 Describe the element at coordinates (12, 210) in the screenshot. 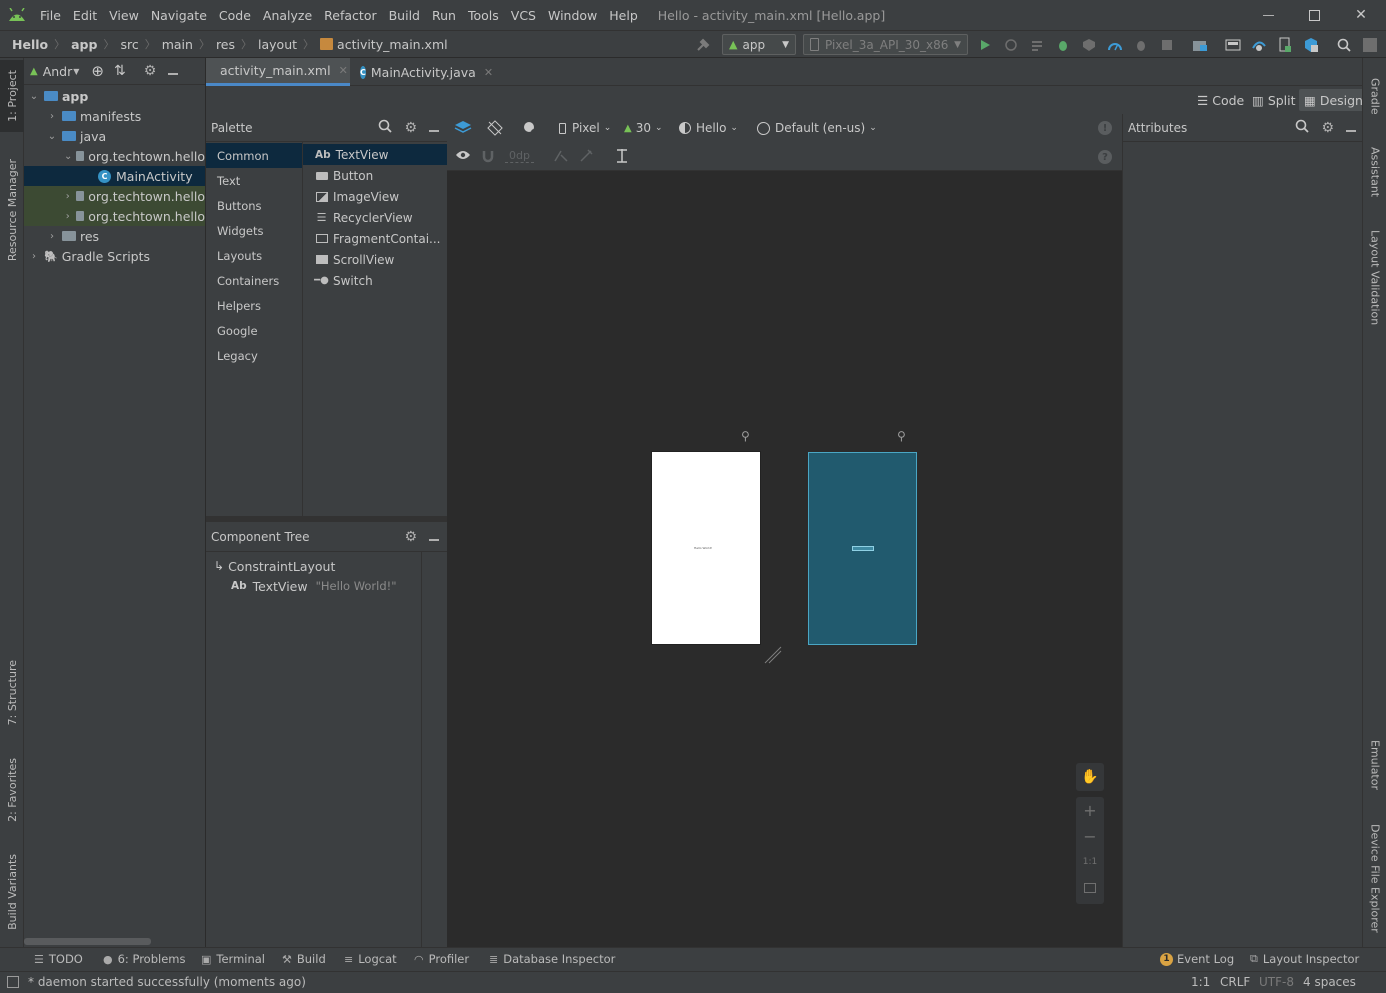

I see `resource-manager-tab: Resource Manager` at that location.